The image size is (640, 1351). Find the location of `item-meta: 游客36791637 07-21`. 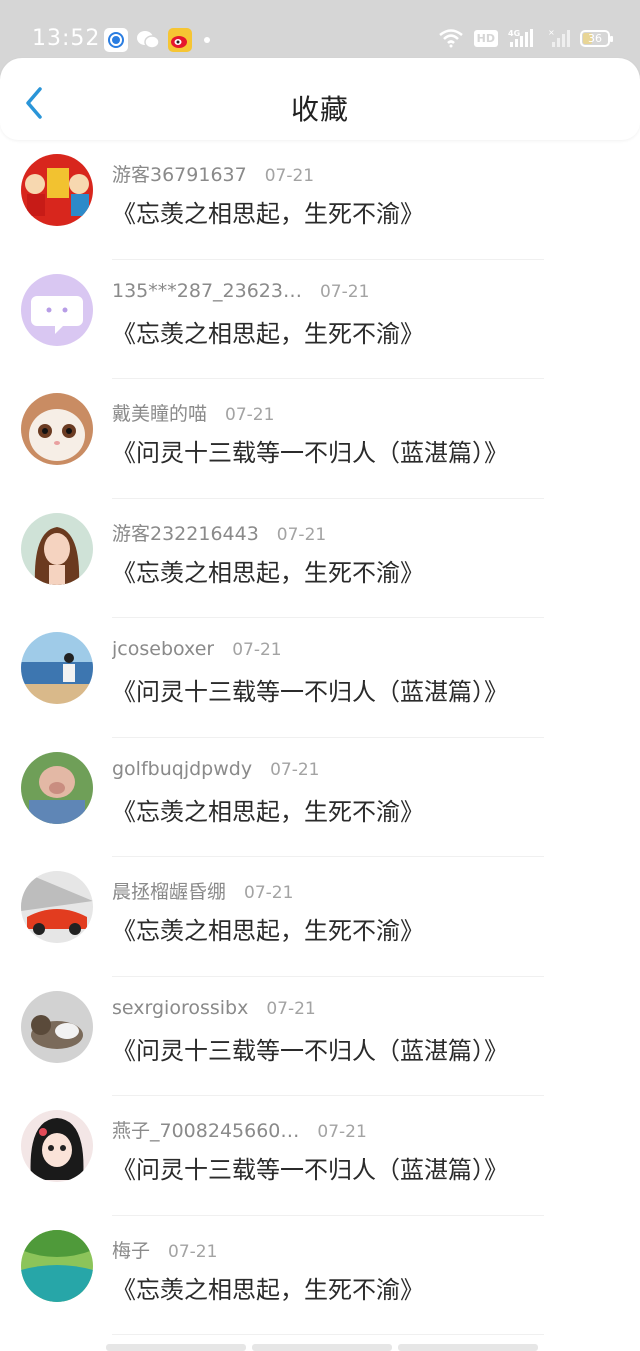

item-meta: 游客36791637 07-21 is located at coordinates (213, 173).